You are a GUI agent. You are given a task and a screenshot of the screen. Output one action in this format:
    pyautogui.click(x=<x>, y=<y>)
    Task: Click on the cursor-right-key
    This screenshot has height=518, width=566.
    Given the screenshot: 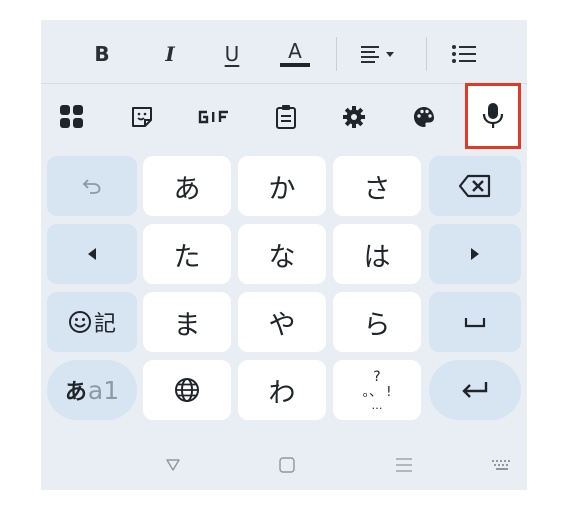 What is the action you would take?
    pyautogui.click(x=475, y=254)
    